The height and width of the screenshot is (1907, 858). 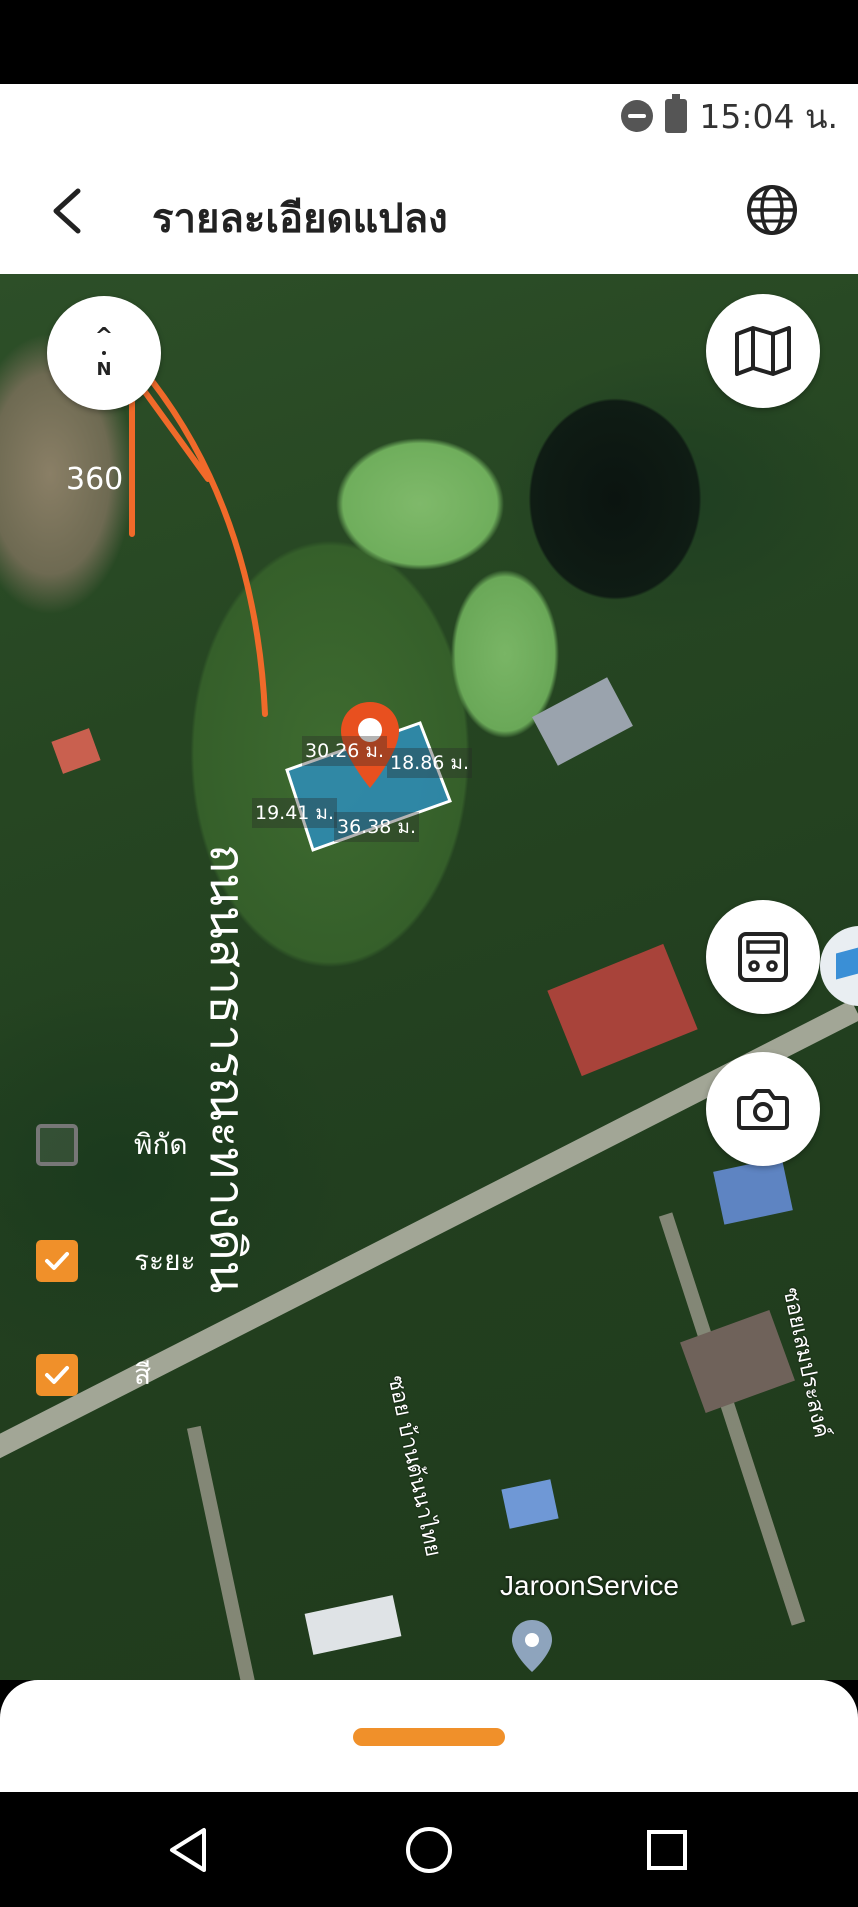 I want to click on layer-toggle-distance: ระยะ, so click(x=116, y=1261).